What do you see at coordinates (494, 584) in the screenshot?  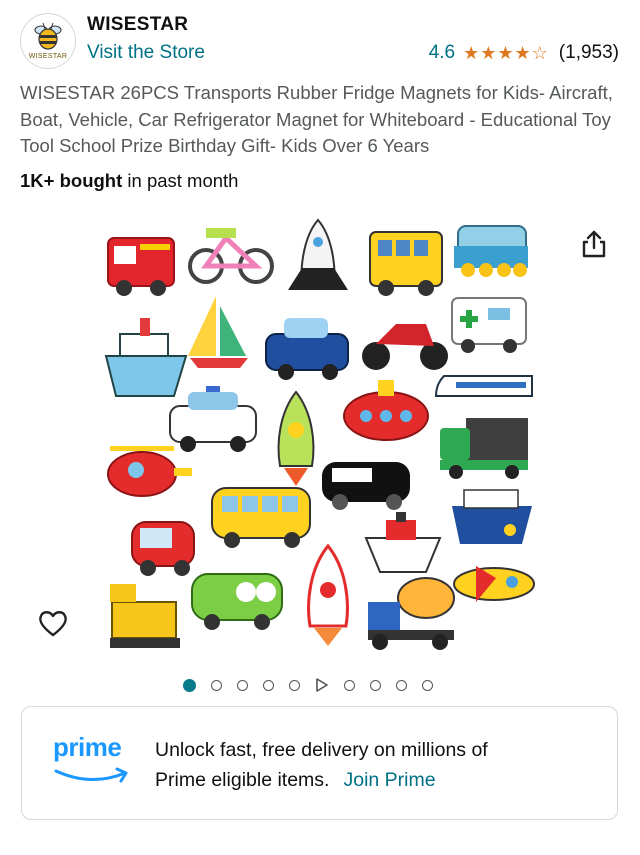 I see `airplane-magnet` at bounding box center [494, 584].